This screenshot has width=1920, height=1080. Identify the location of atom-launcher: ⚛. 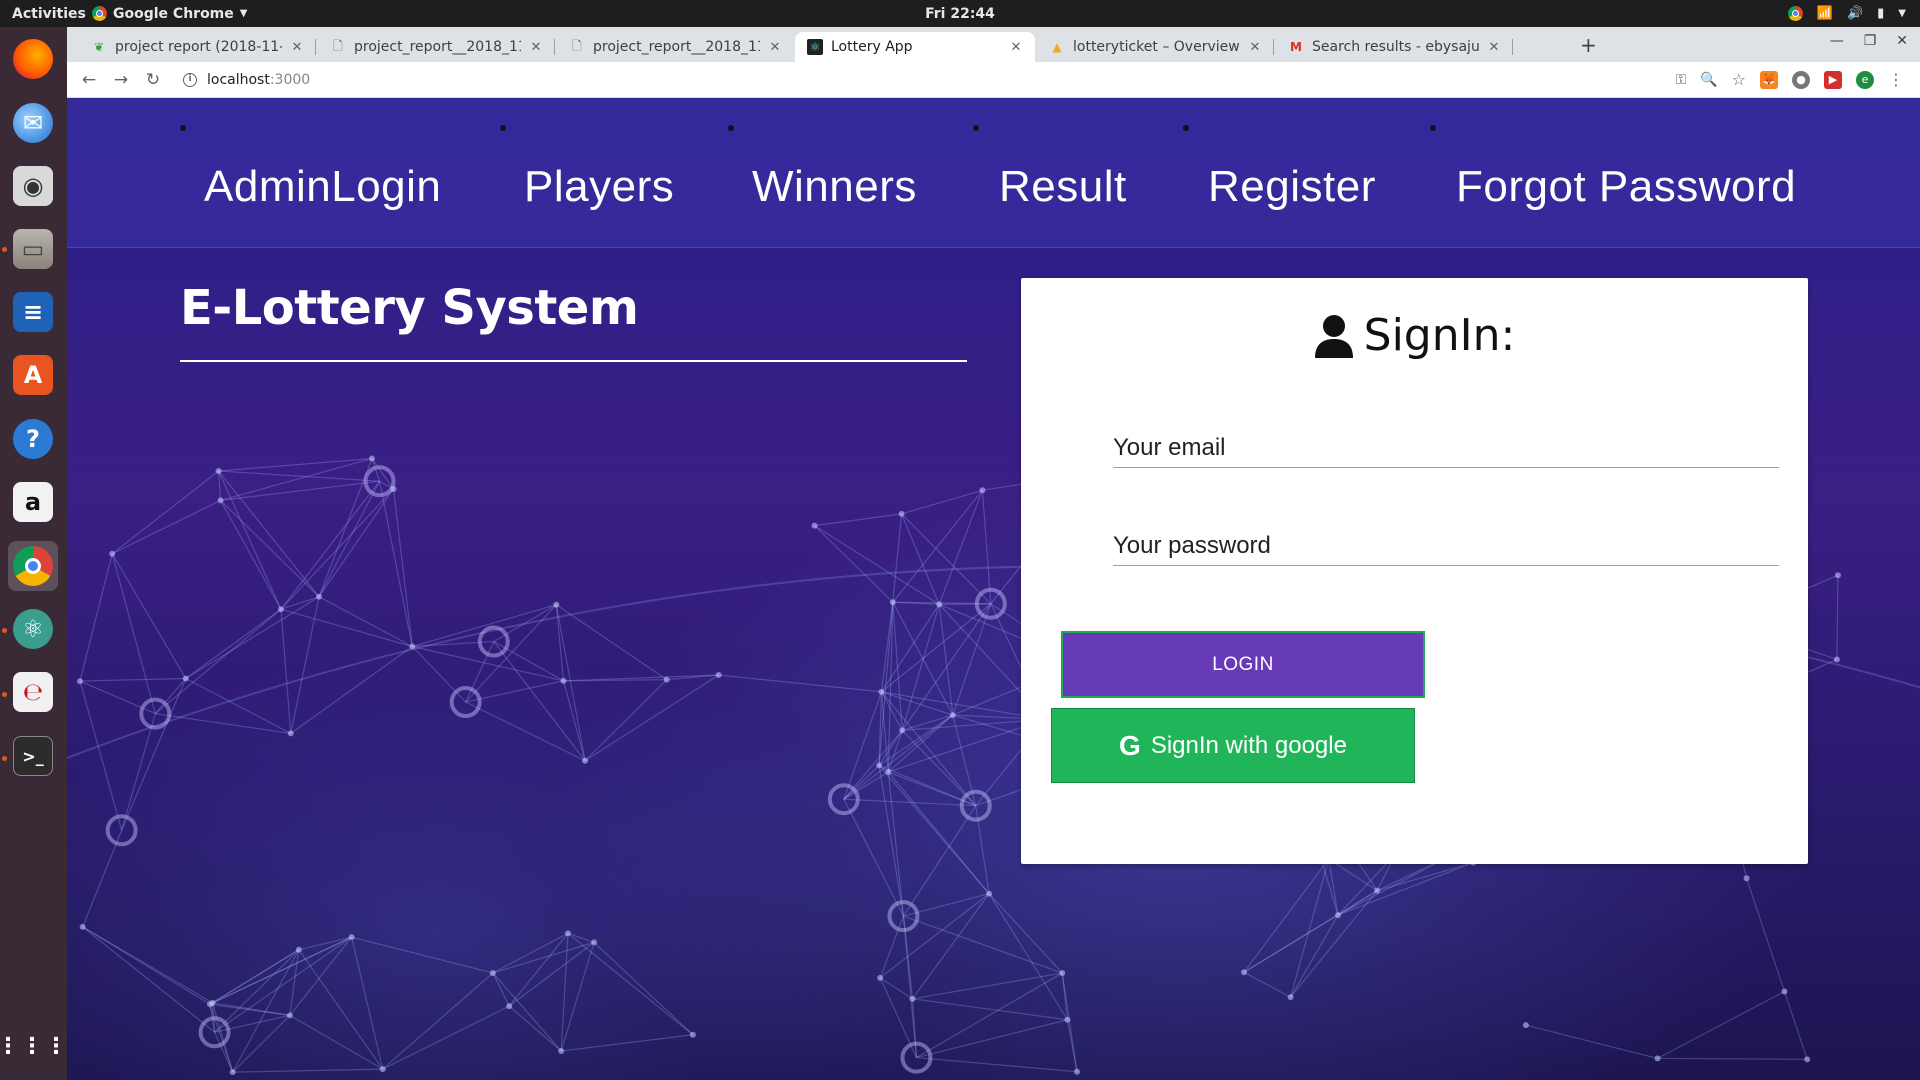
(33, 629).